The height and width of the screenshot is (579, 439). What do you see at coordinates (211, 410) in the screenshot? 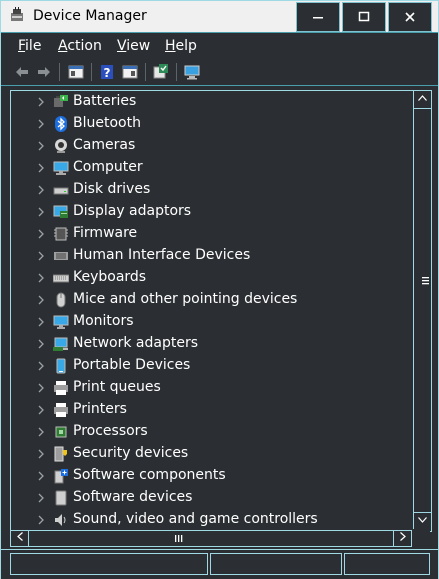
I see `tree-item-printers: Printers` at bounding box center [211, 410].